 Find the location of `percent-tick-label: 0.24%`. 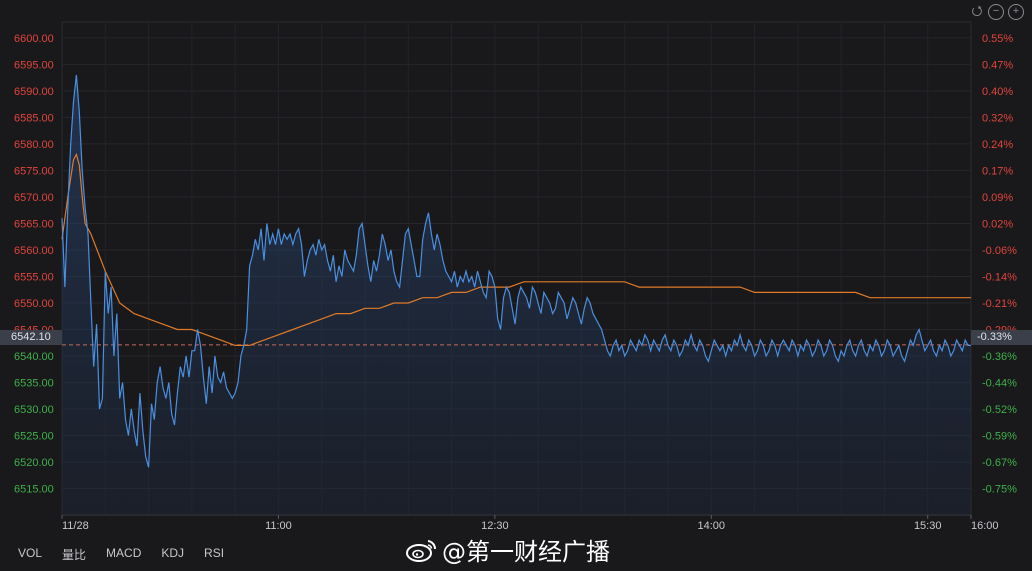

percent-tick-label: 0.24% is located at coordinates (997, 145).